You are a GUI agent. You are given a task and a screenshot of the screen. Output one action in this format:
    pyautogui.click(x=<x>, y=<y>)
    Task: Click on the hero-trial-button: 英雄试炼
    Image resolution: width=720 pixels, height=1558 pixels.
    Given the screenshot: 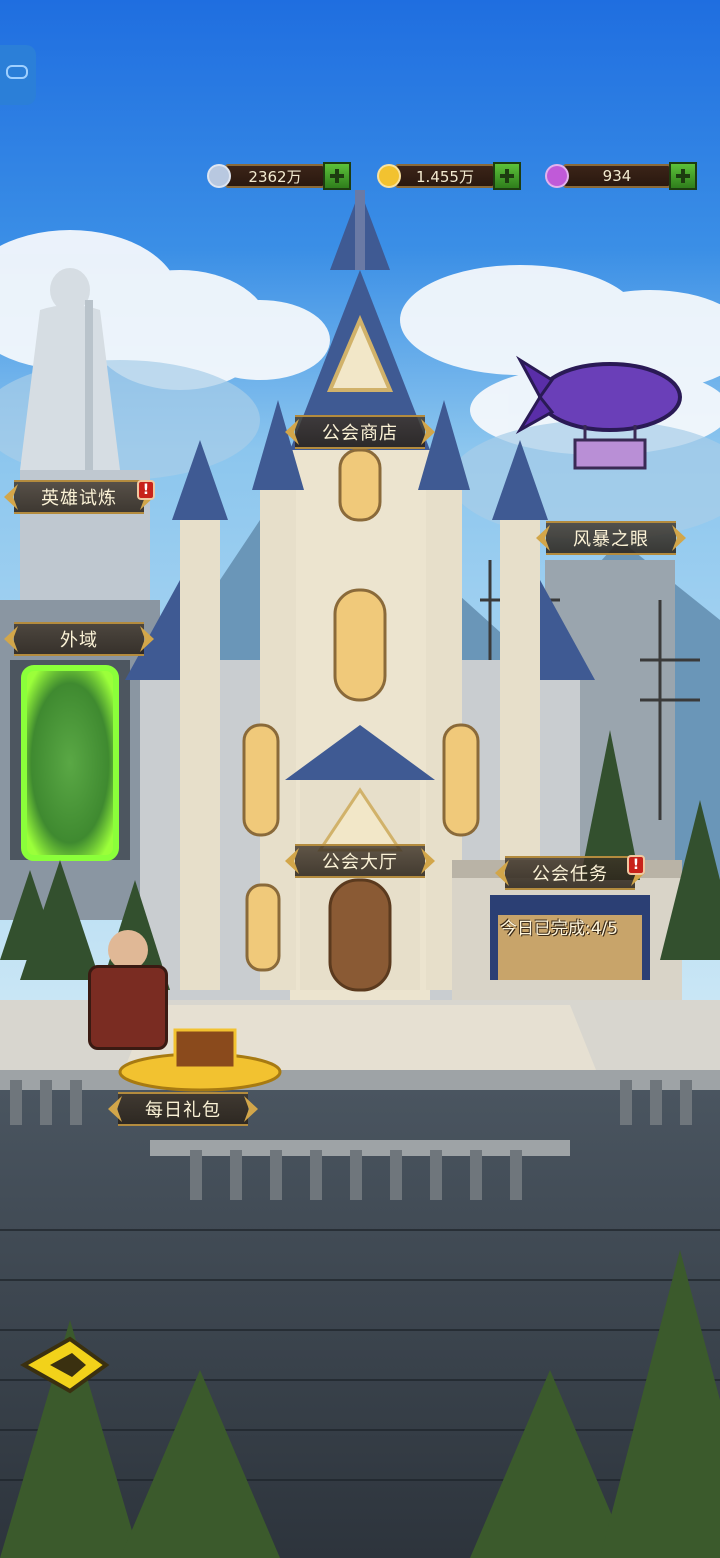 What is the action you would take?
    pyautogui.click(x=79, y=497)
    